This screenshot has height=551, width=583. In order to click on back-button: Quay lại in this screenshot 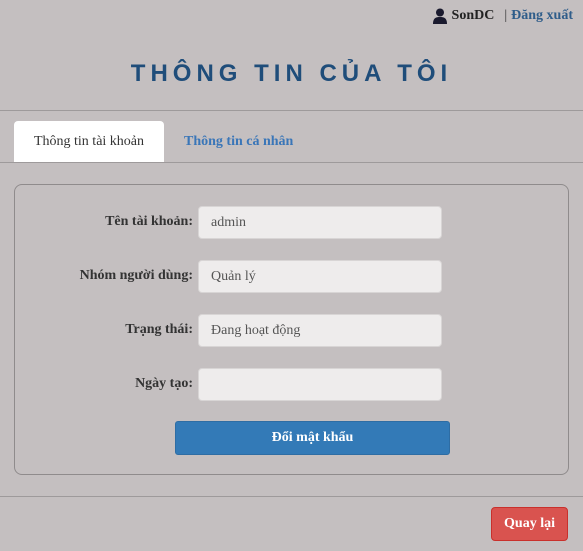, I will do `click(529, 524)`.